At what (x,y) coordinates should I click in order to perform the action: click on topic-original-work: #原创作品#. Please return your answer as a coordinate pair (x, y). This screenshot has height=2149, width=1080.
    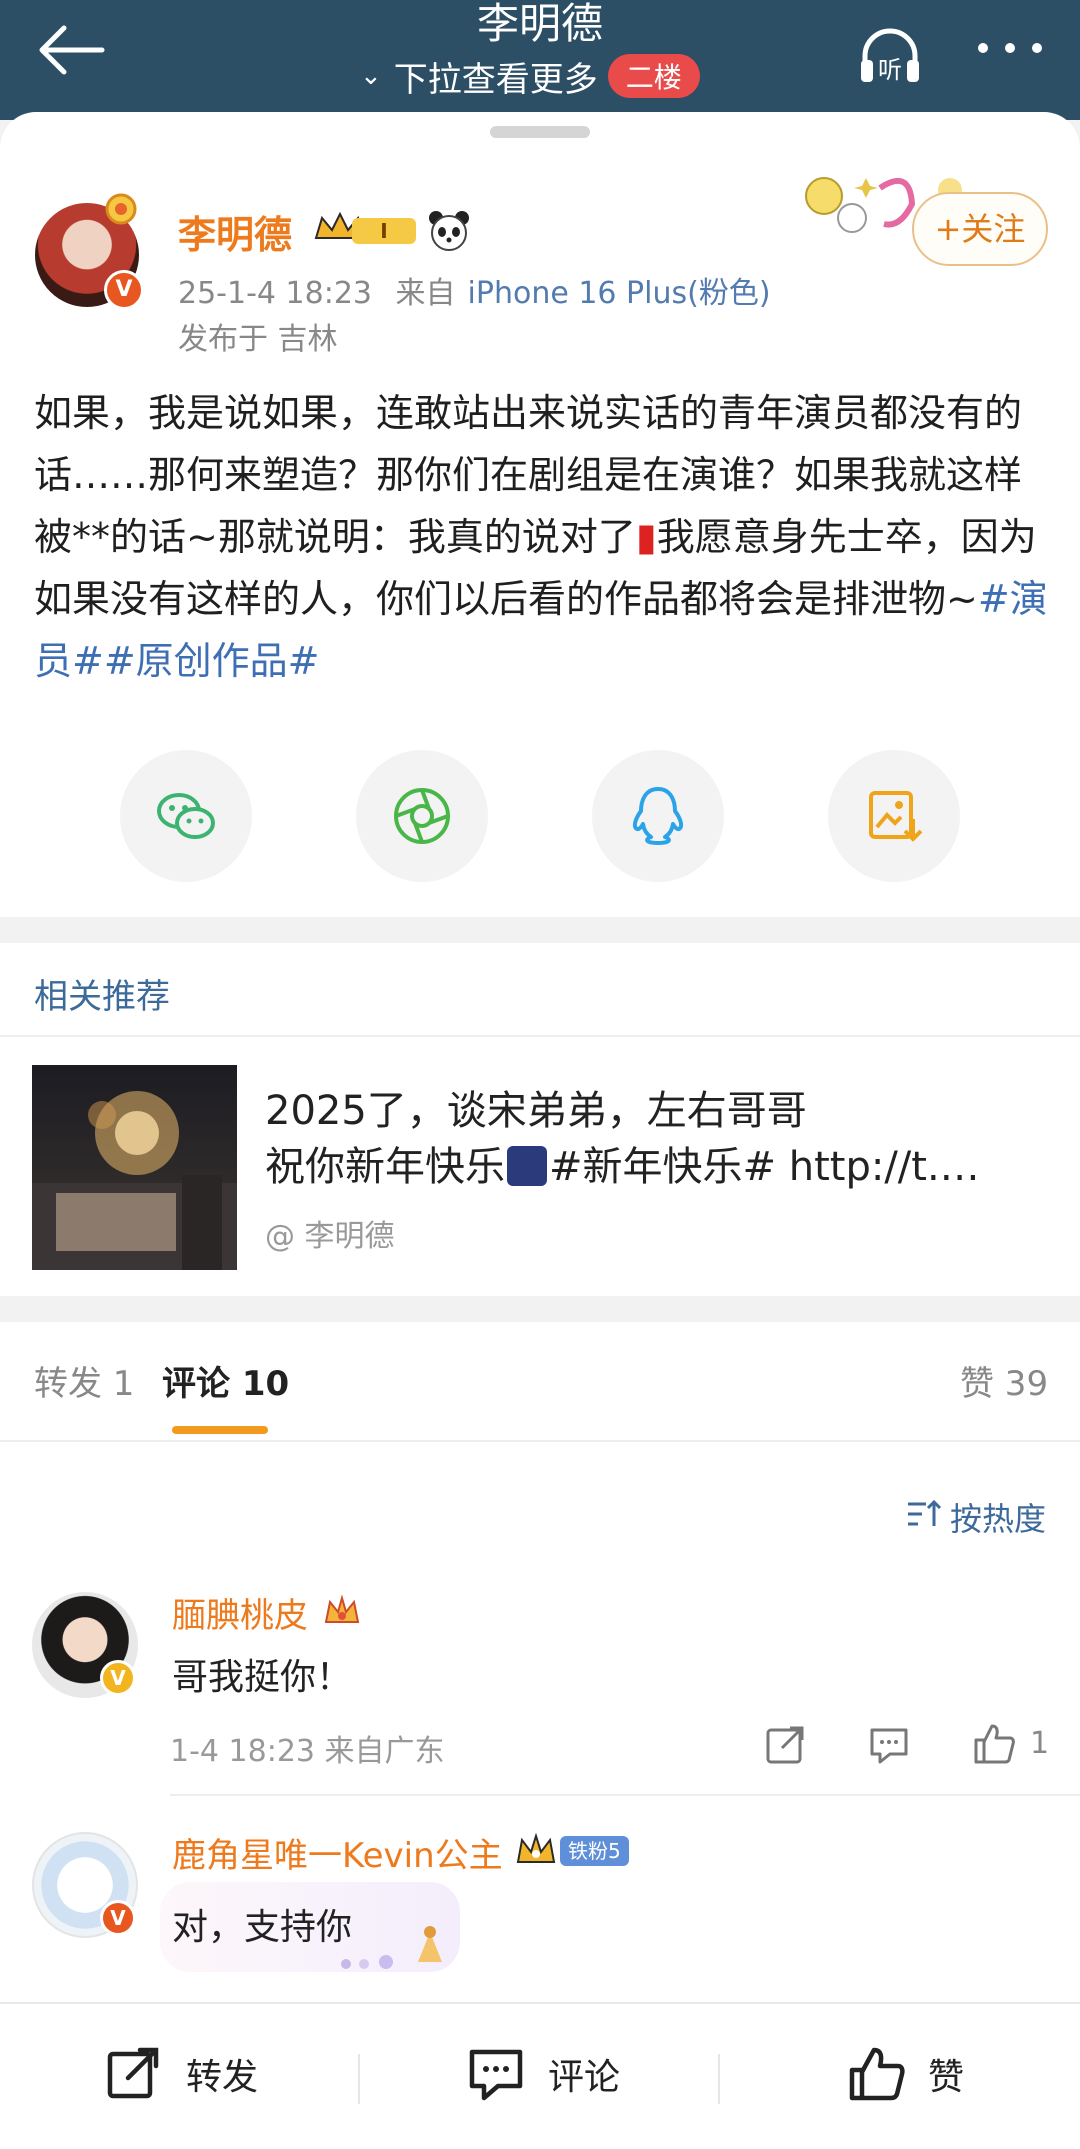
    Looking at the image, I should click on (212, 661).